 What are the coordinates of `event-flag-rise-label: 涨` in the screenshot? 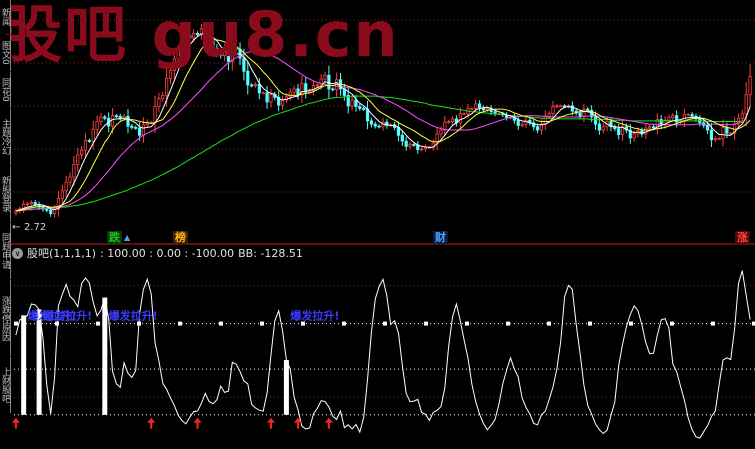 It's located at (742, 237).